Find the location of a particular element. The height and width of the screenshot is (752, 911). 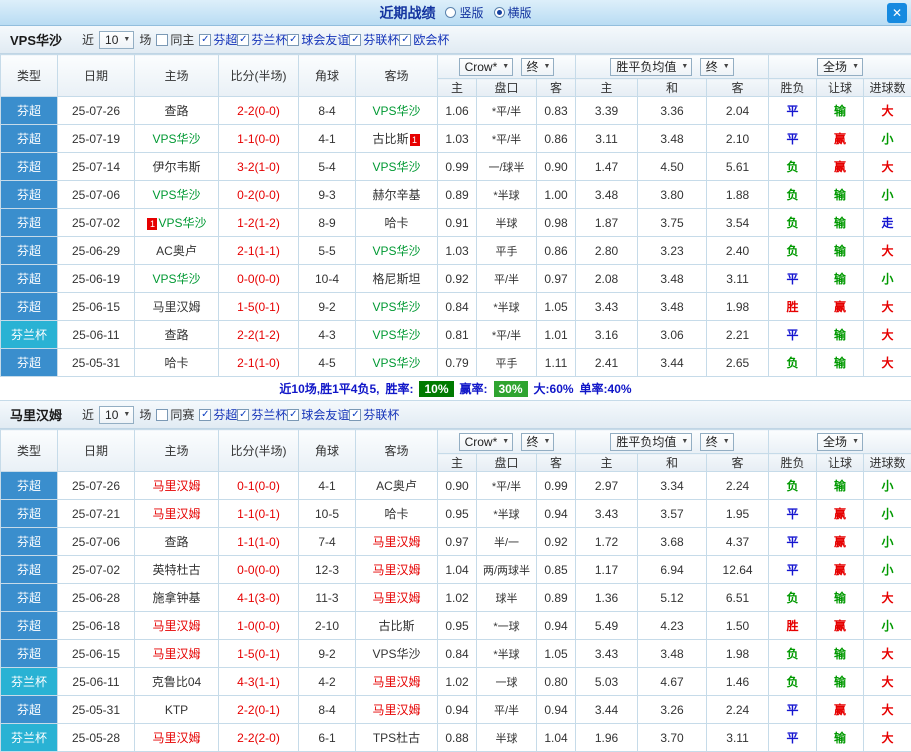

away-team-cell: TPS杜古 is located at coordinates (396, 737).